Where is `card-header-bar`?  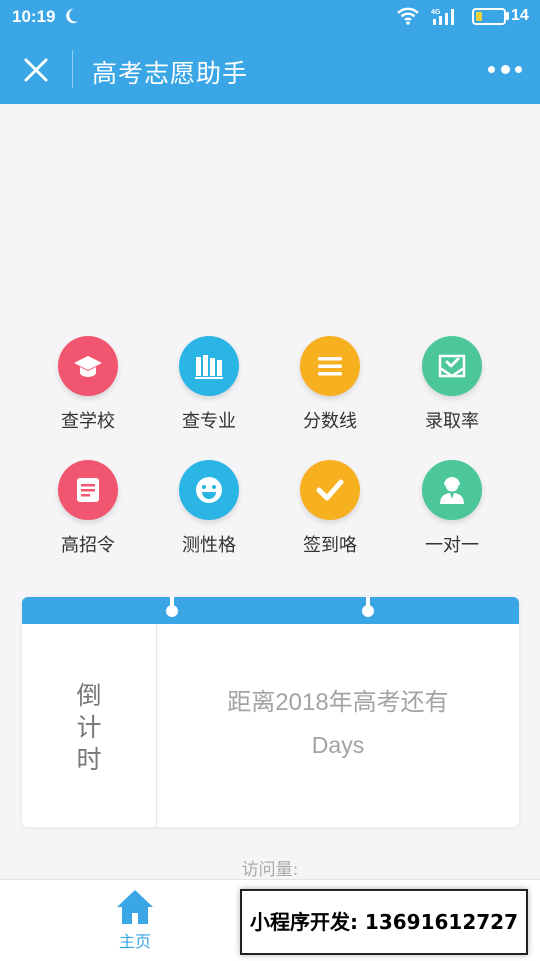 card-header-bar is located at coordinates (270, 610).